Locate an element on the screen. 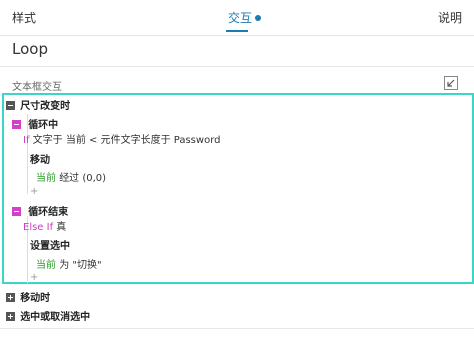  case-loop-end: 循环结束 is located at coordinates (40, 210).